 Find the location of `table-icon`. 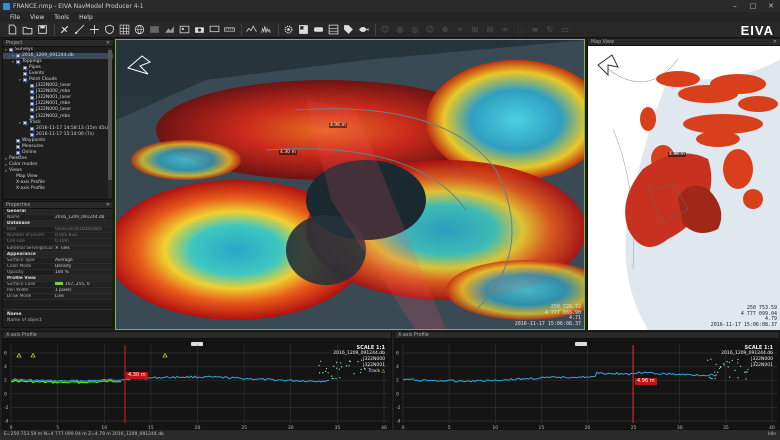

table-icon is located at coordinates (333, 30).